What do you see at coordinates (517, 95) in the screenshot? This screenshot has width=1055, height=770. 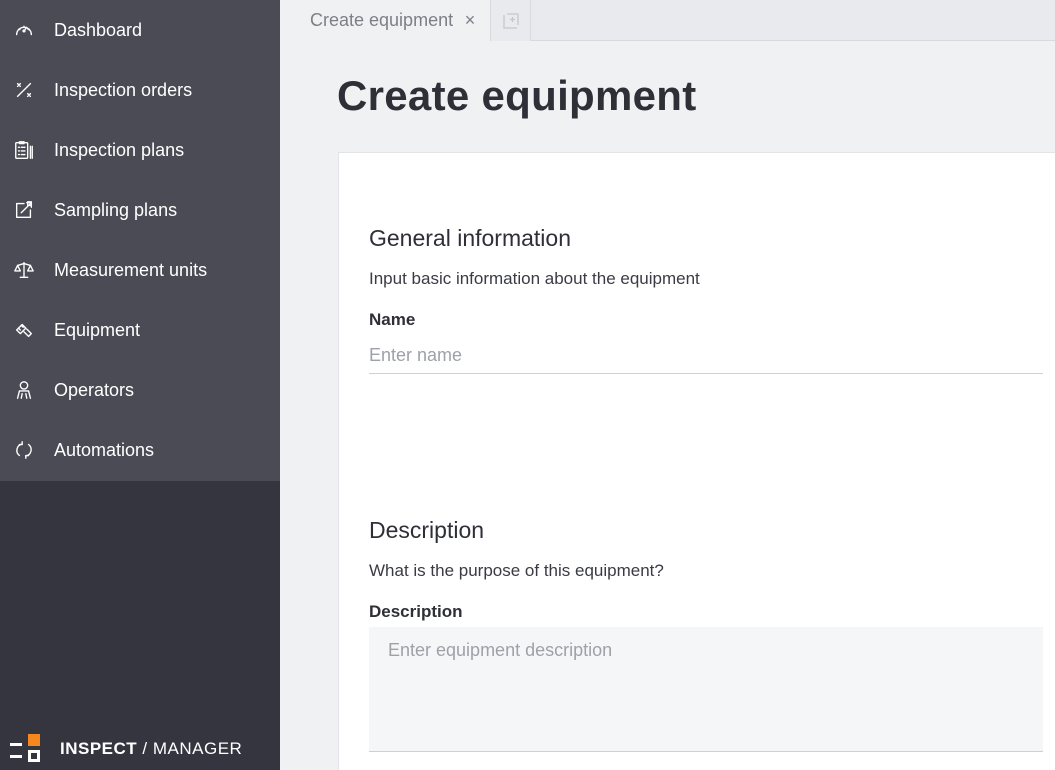 I see `page-title: Create equipment` at bounding box center [517, 95].